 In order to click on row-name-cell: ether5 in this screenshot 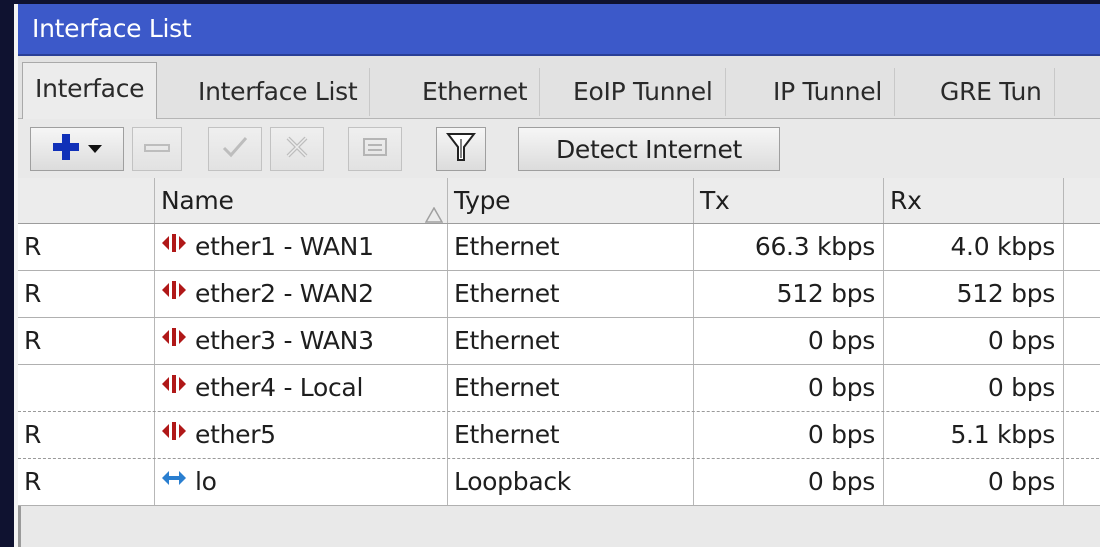, I will do `click(301, 435)`.